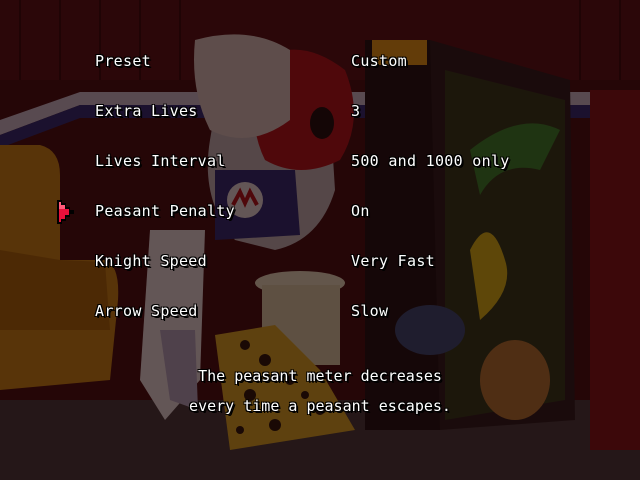 The image size is (640, 480). I want to click on red-arrow-cursor-icon, so click(65, 212).